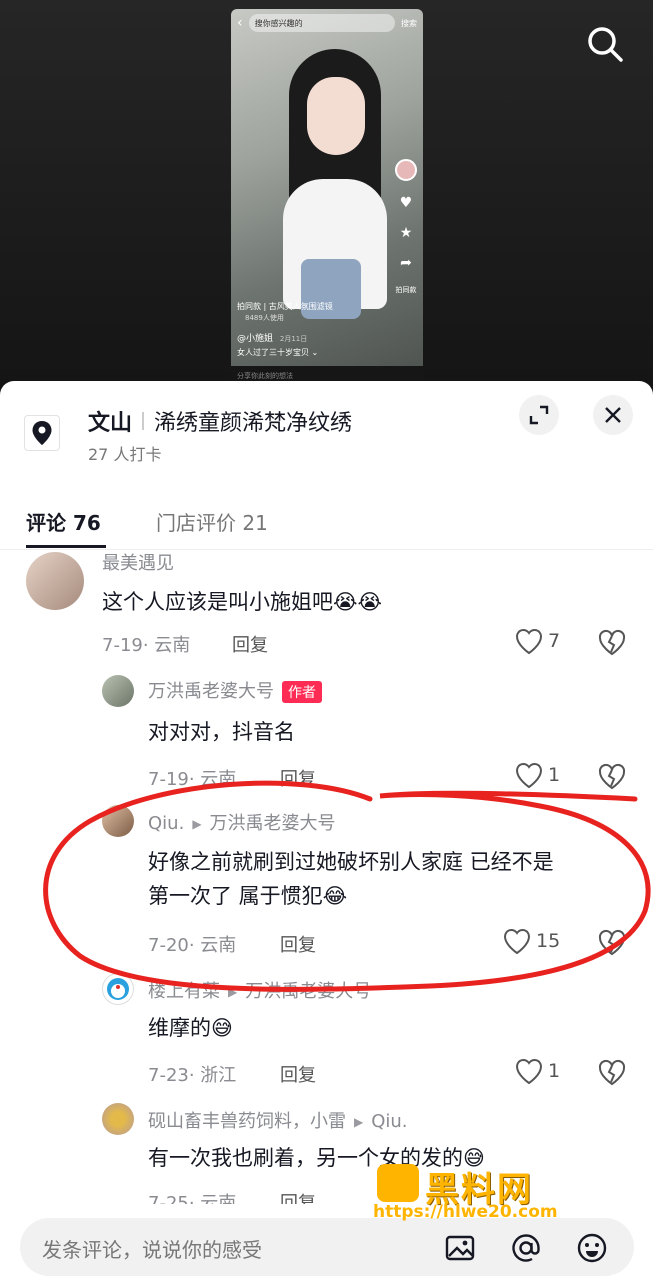 The width and height of the screenshot is (653, 1280). I want to click on comment-text: 这个人应该是叫小施姐吧😭😭, so click(242, 602).